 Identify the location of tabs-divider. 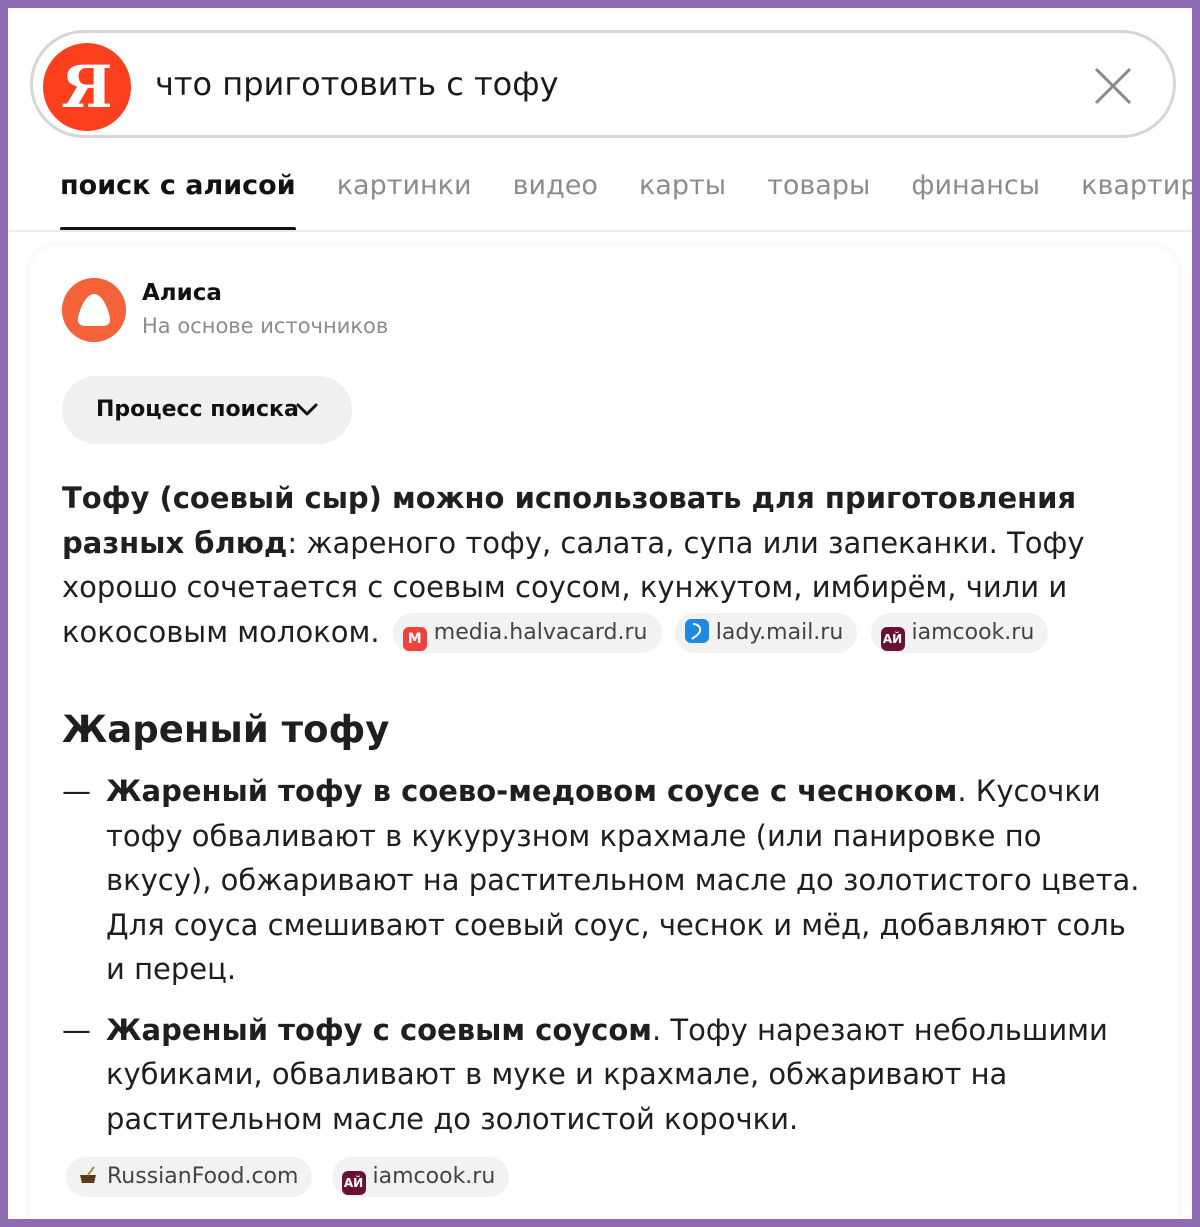
(600, 231).